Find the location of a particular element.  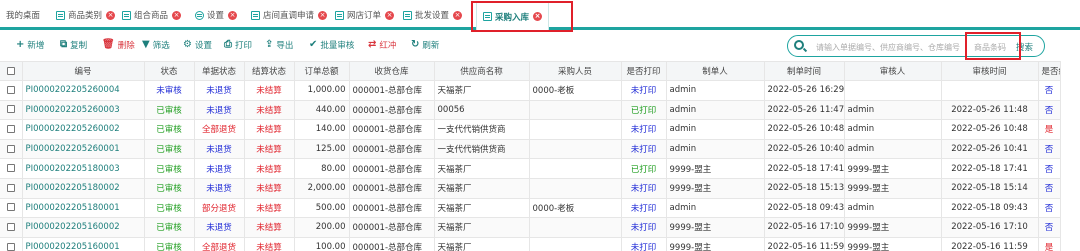

tab-purchase-inbound: 采购入库 × is located at coordinates (513, 16).